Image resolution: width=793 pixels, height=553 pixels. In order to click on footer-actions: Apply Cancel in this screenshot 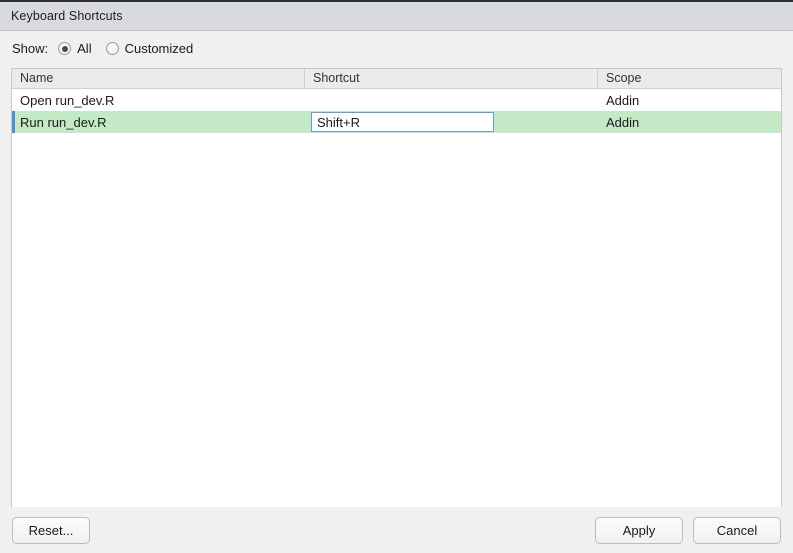, I will do `click(688, 530)`.